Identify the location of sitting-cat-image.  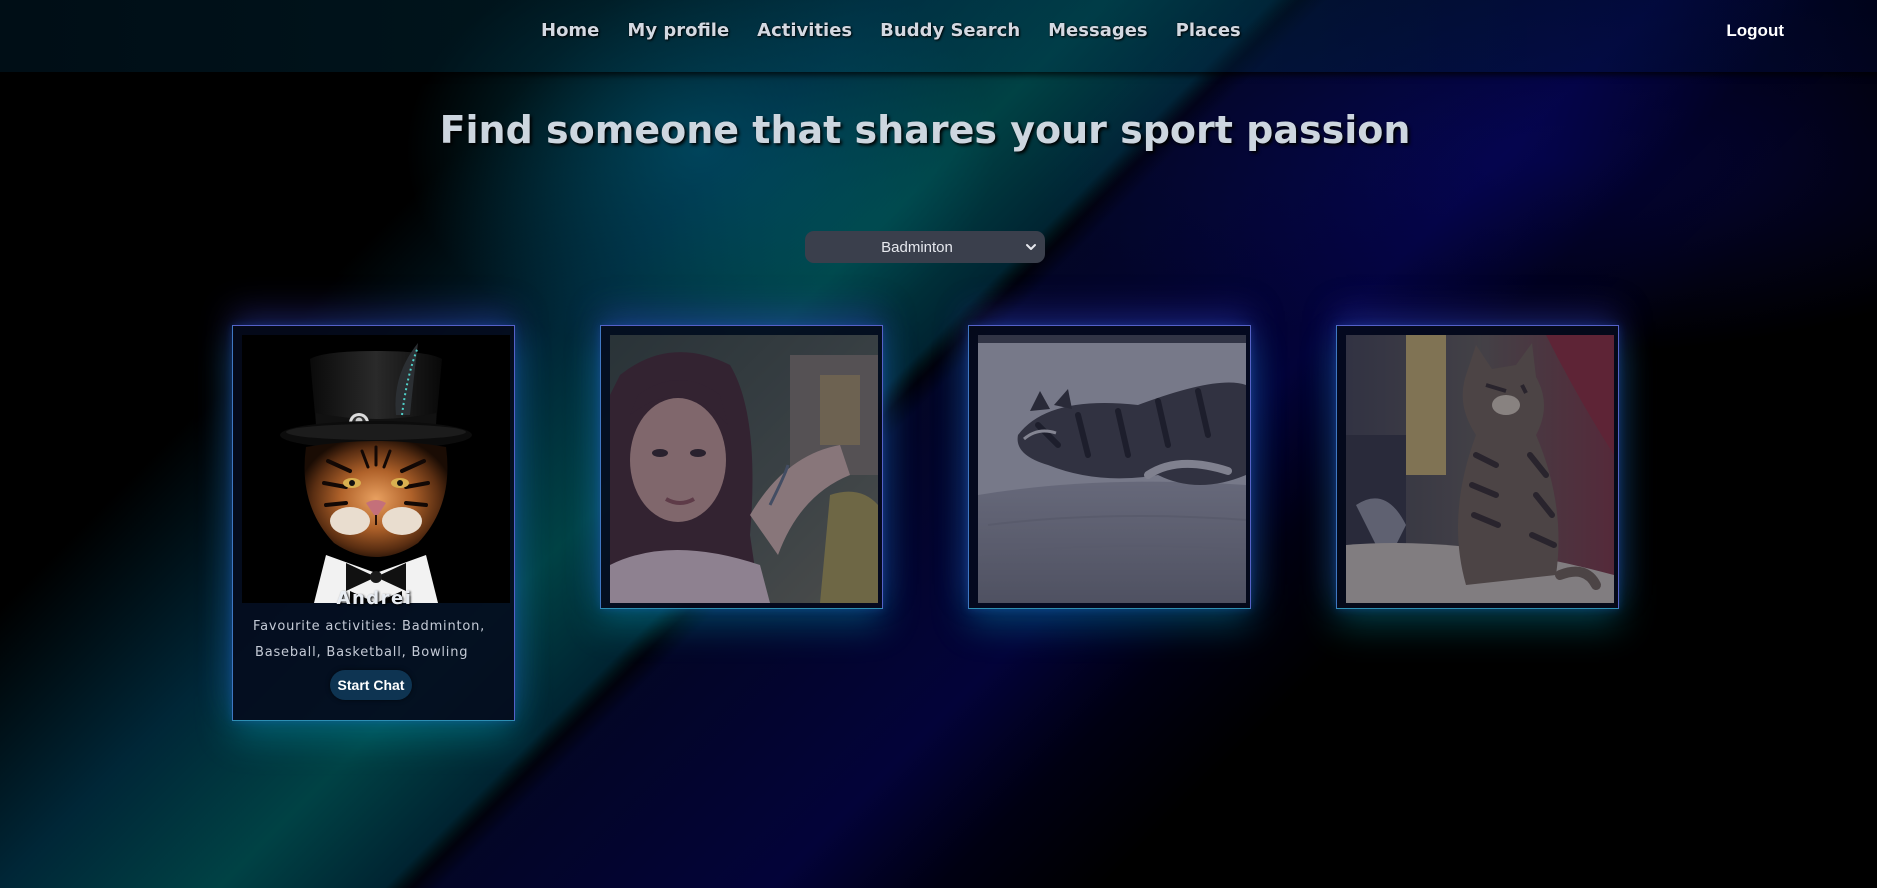
(1480, 469).